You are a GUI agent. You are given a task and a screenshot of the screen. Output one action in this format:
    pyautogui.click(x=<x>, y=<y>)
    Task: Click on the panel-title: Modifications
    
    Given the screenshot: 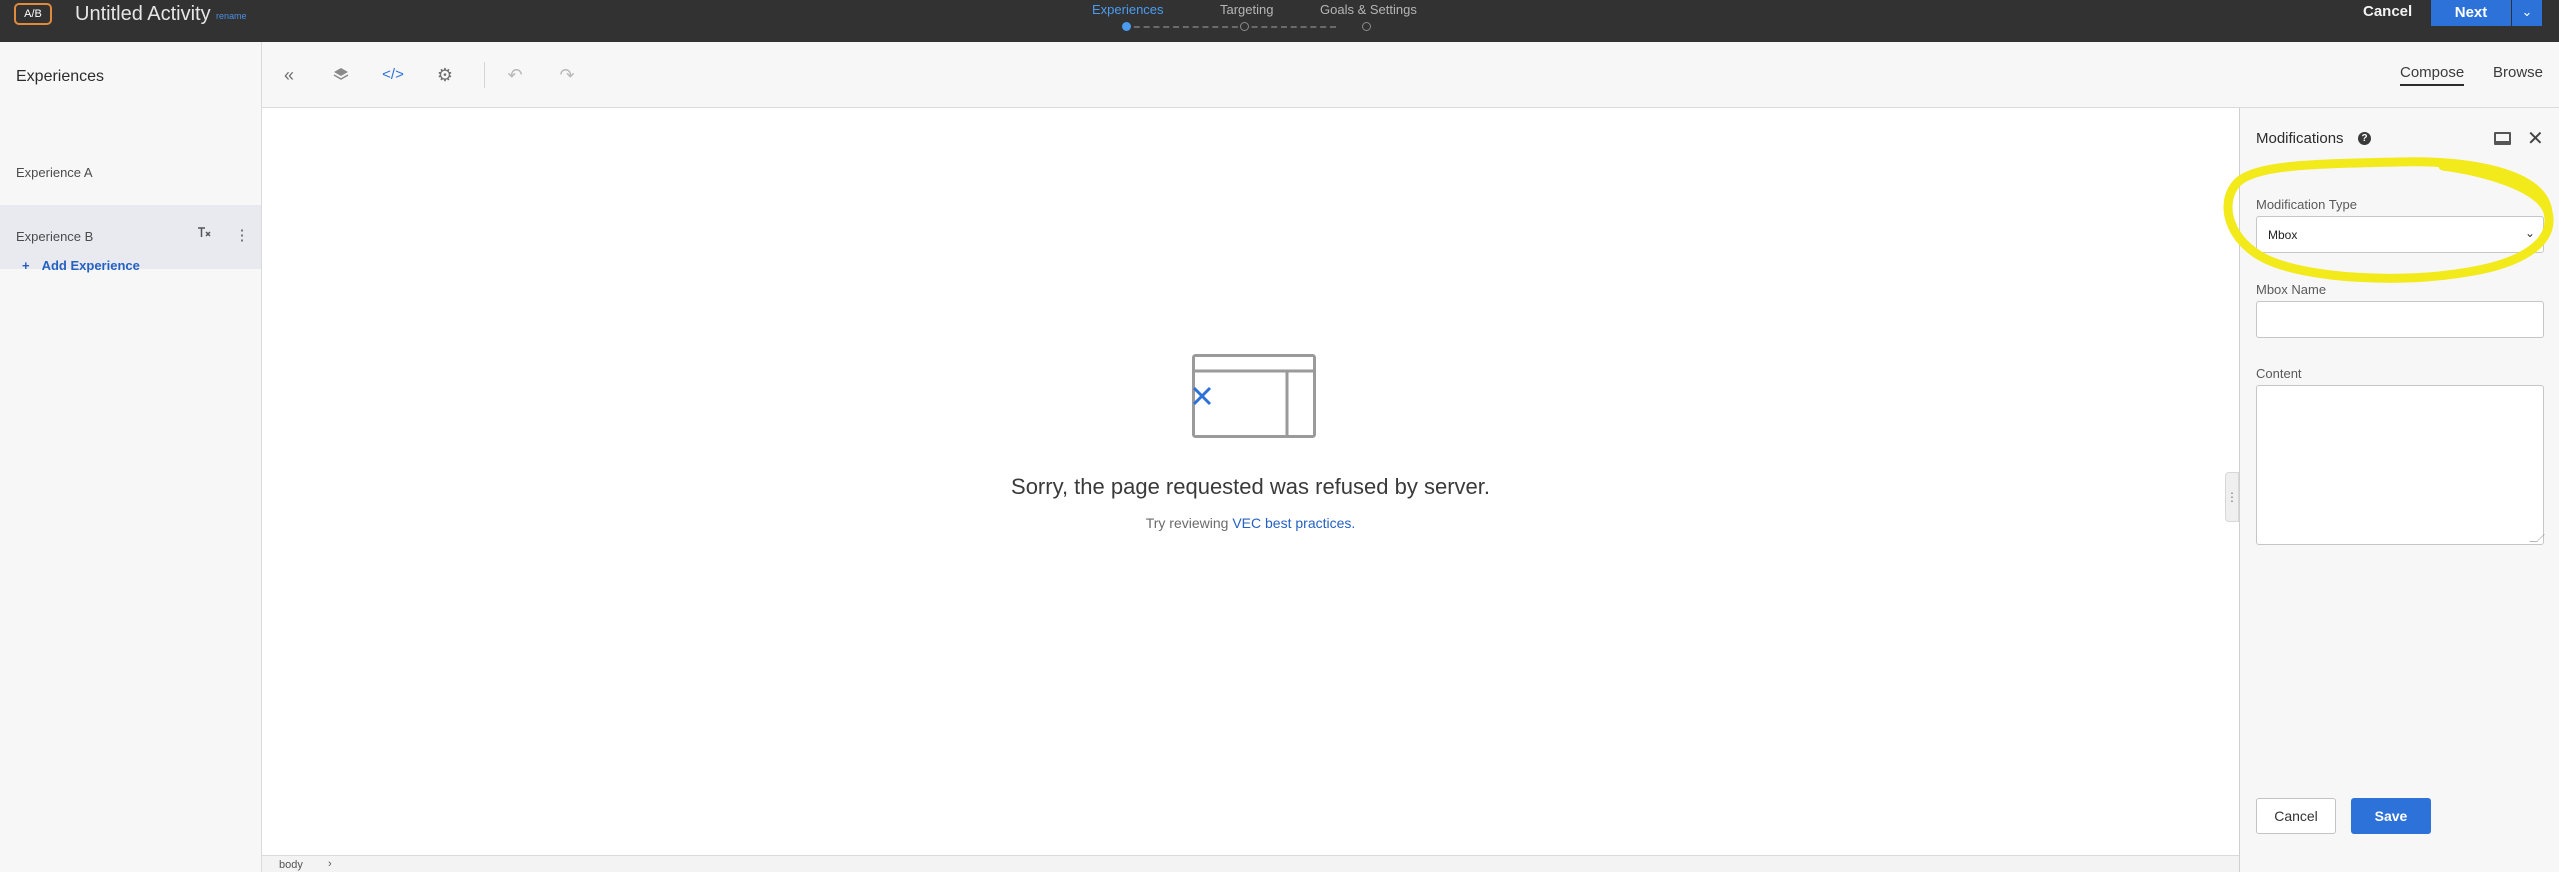 What is the action you would take?
    pyautogui.click(x=2300, y=138)
    